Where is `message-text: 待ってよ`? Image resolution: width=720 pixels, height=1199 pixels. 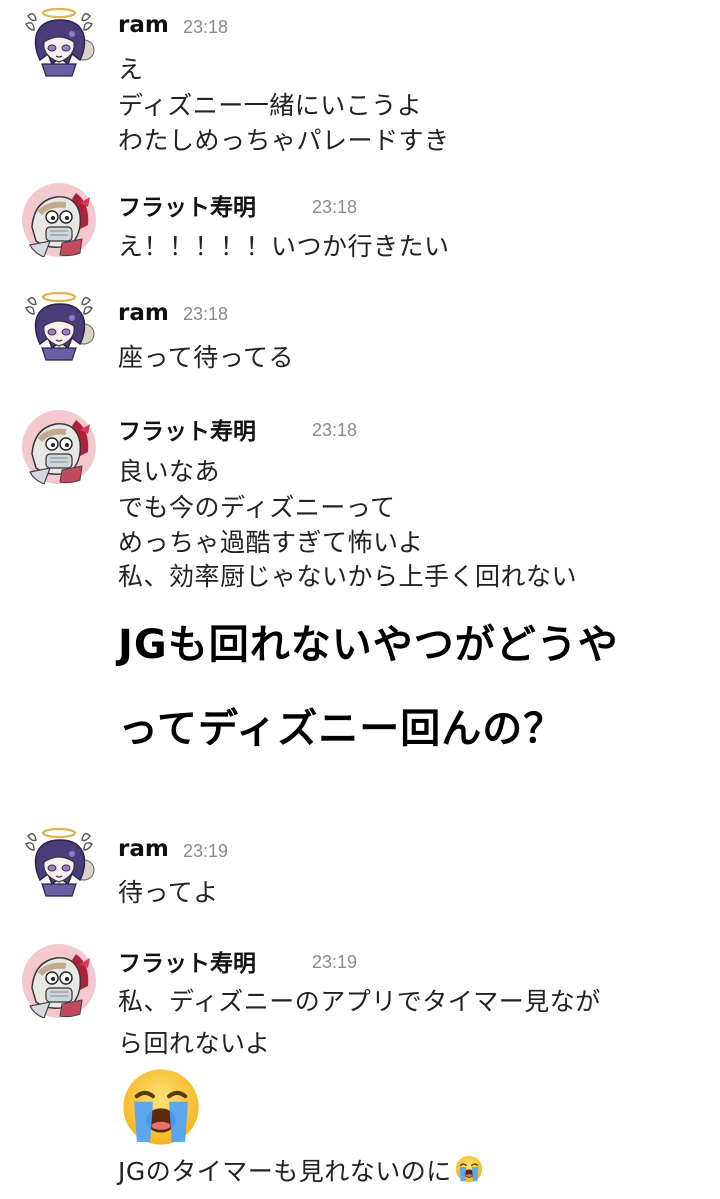
message-text: 待ってよ is located at coordinates (168, 892).